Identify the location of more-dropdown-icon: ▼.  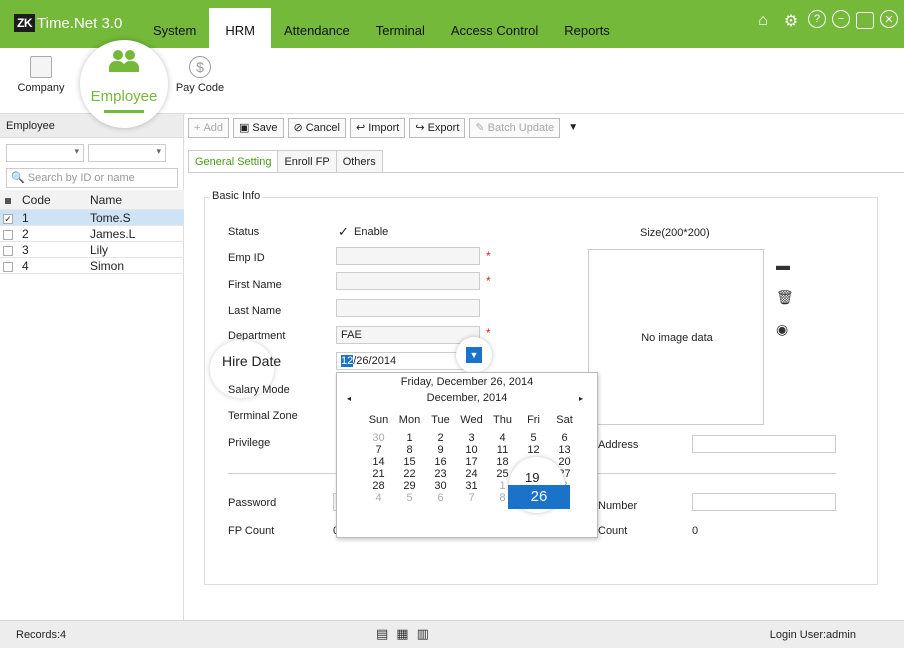
(573, 128).